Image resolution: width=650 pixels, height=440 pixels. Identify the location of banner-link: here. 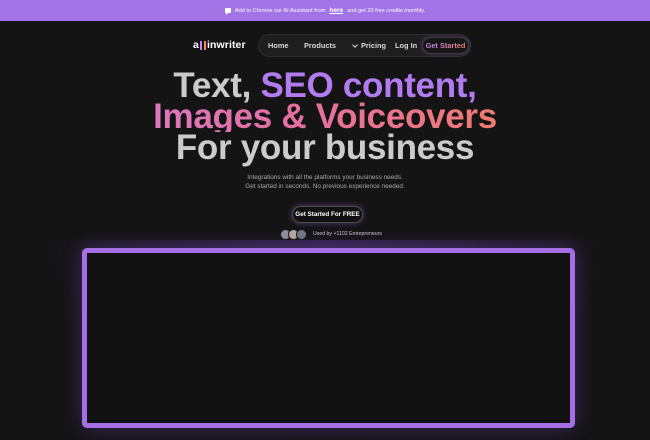
(336, 10).